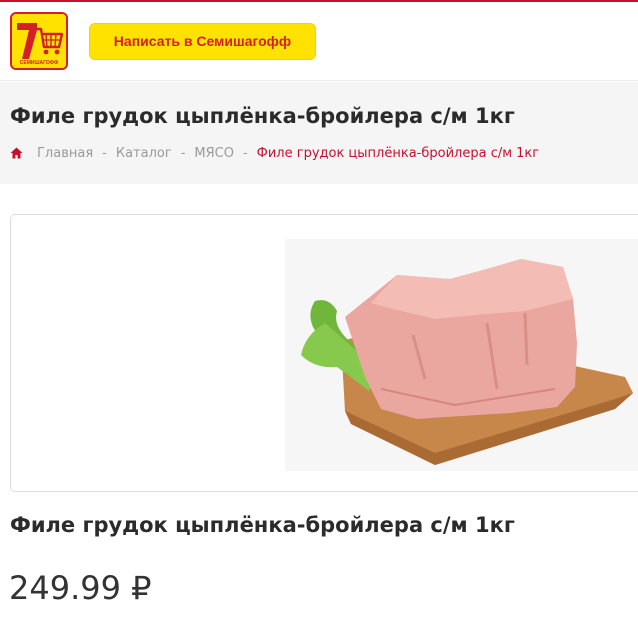 Image resolution: width=638 pixels, height=637 pixels. I want to click on semishagoff-logo-icon: СЕМИШАГОФФ, so click(39, 41).